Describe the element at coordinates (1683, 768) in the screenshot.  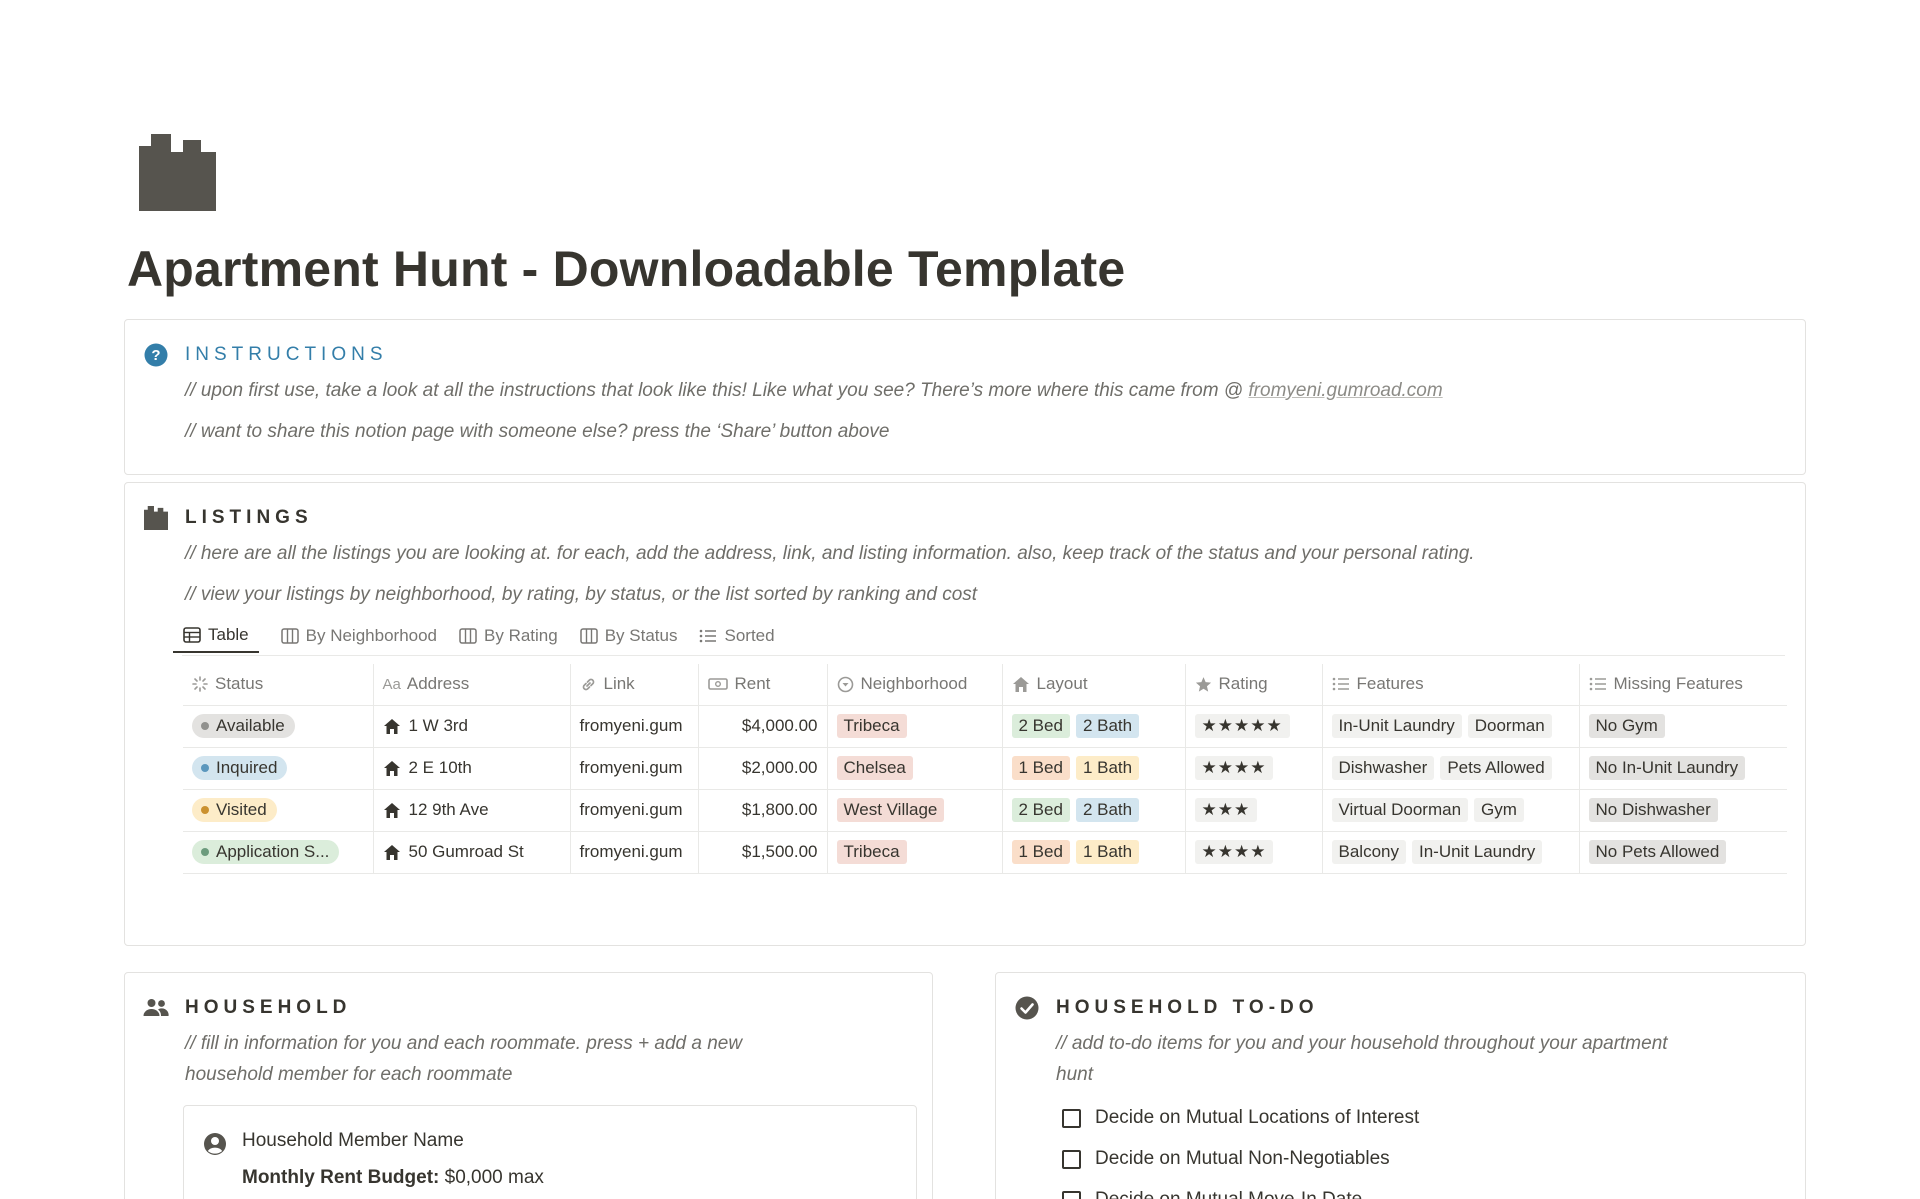
I see `missing-features-cell: No In-Unit Laundry` at that location.